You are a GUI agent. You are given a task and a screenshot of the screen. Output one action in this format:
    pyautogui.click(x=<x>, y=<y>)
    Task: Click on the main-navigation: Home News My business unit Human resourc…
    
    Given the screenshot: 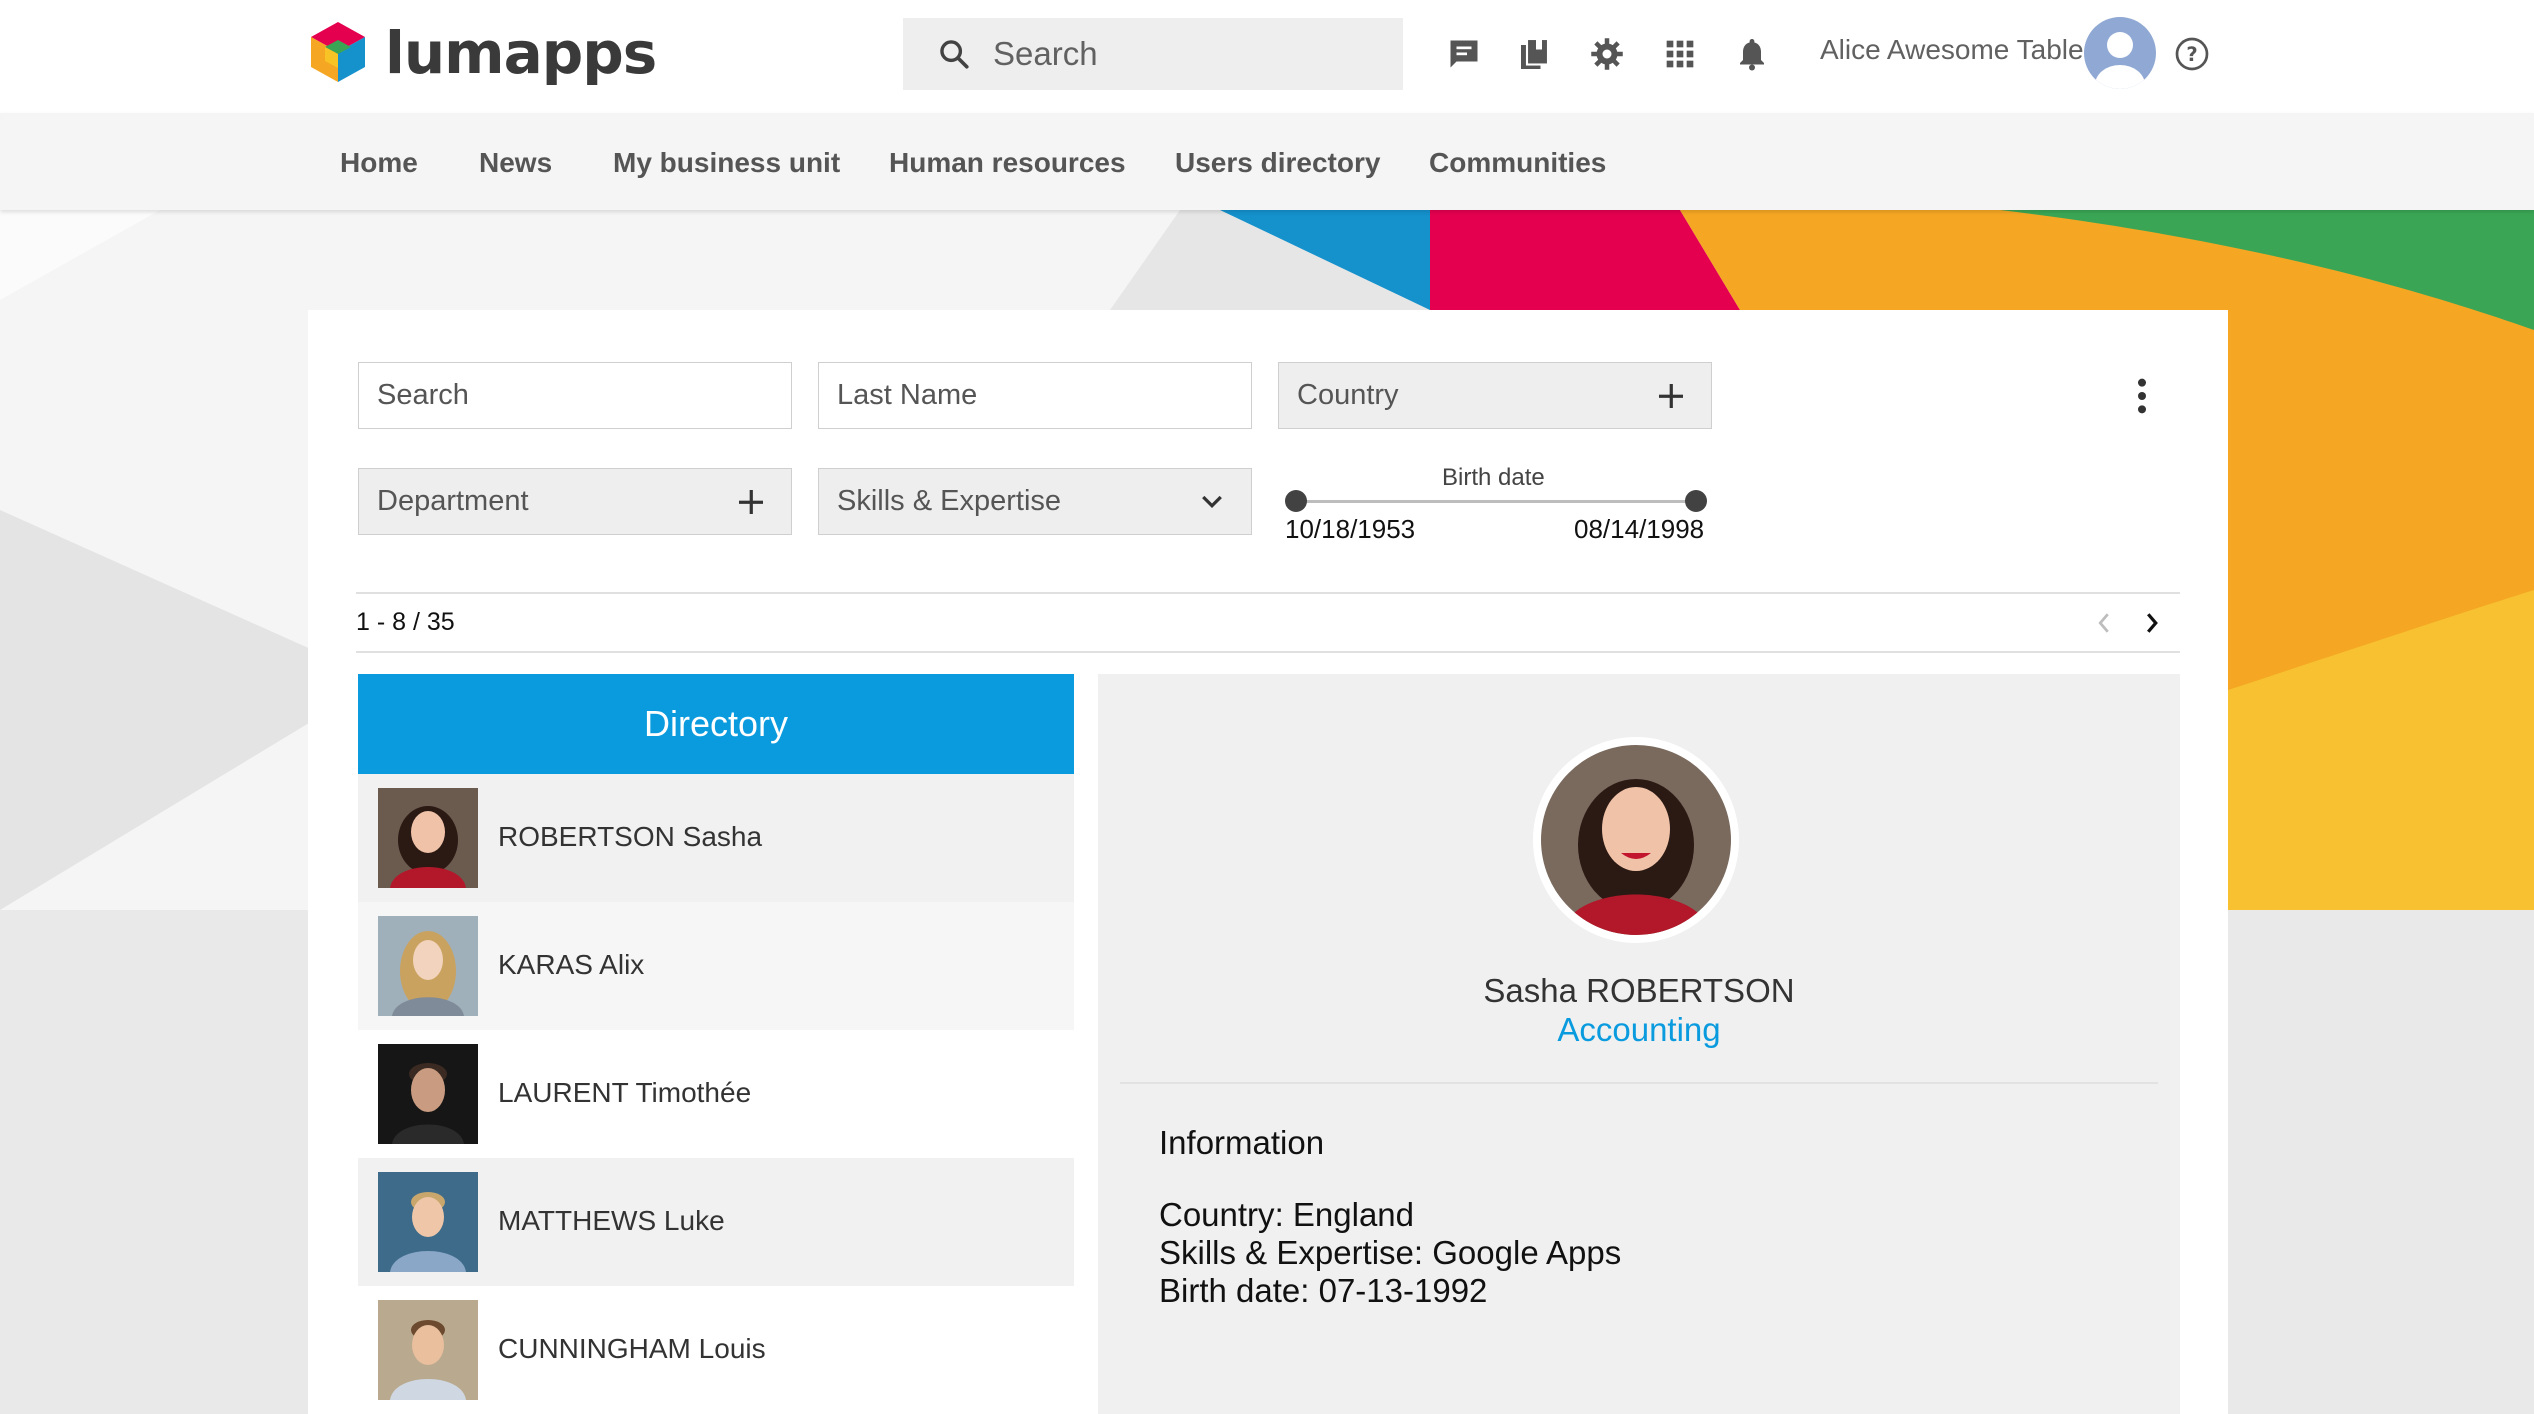 What is the action you would take?
    pyautogui.click(x=1267, y=161)
    